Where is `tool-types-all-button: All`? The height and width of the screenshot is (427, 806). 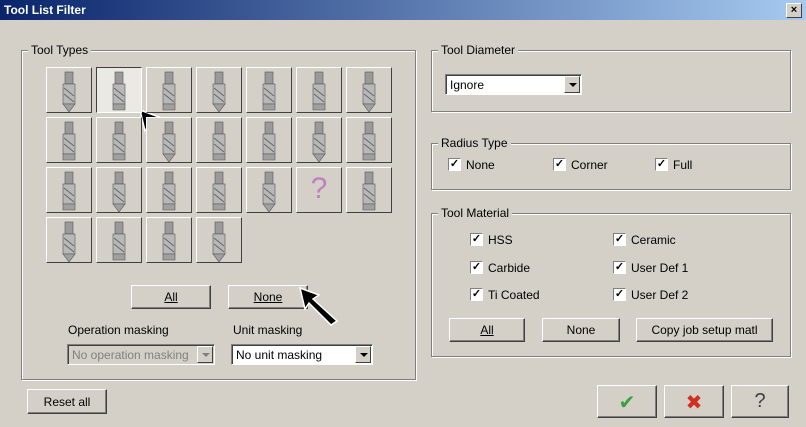
tool-types-all-button: All is located at coordinates (171, 297).